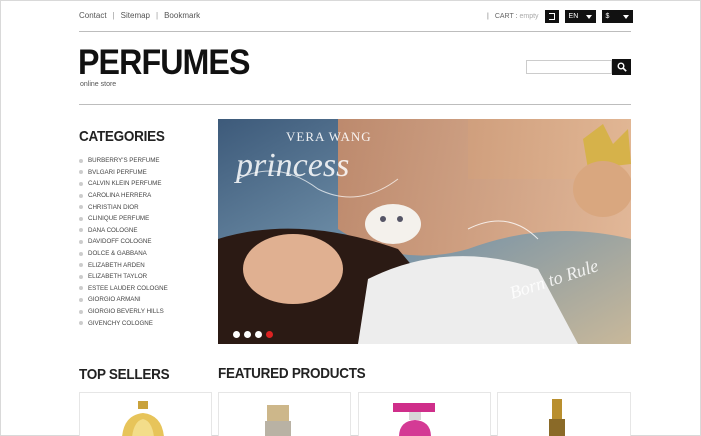 The height and width of the screenshot is (436, 701). What do you see at coordinates (292, 373) in the screenshot?
I see `featured-products-title: FEATURED PRODUCTS` at bounding box center [292, 373].